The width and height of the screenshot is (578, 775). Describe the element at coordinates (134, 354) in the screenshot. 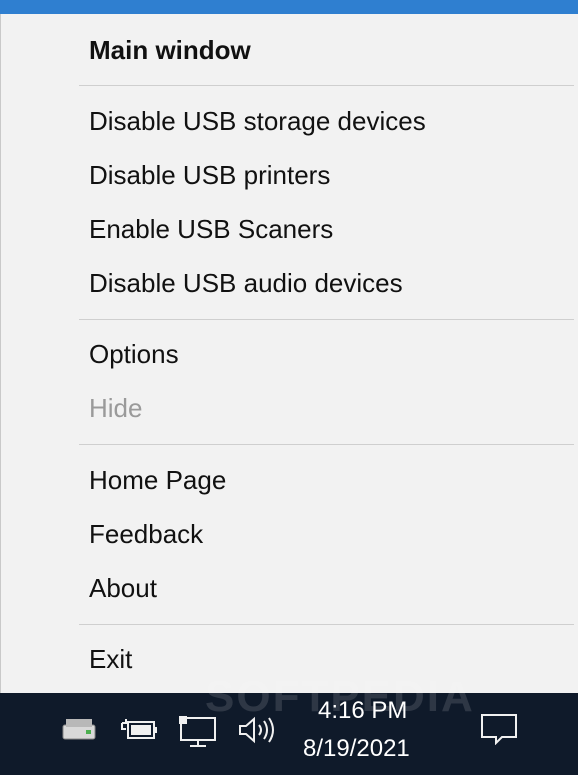

I see `menu-item-options: Options` at that location.